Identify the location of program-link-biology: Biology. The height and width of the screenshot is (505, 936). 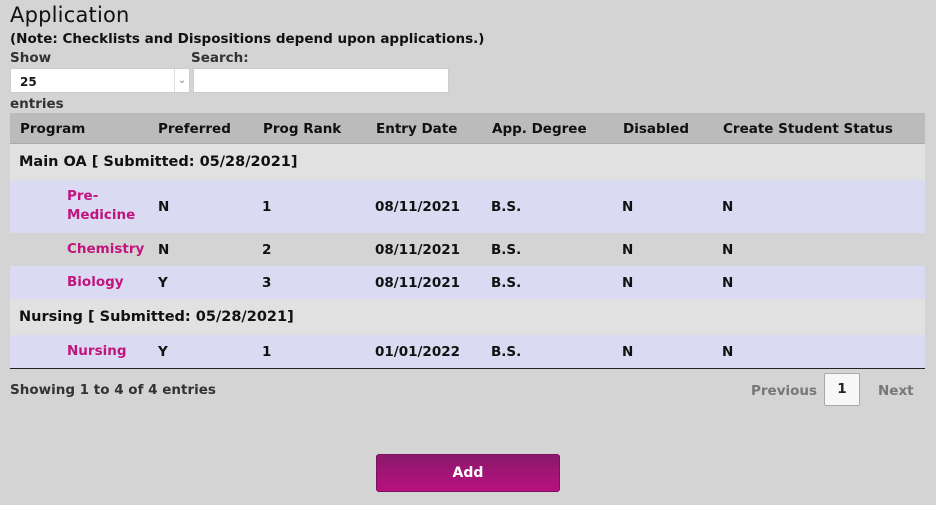
(95, 282).